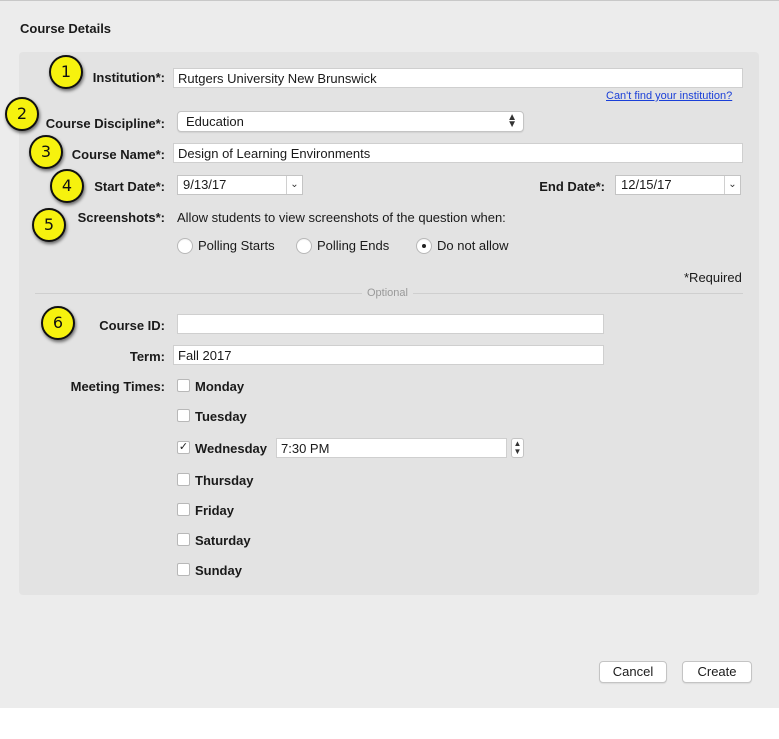 The image size is (779, 739). I want to click on institution-field: Rutgers University New Brunswick, so click(458, 78).